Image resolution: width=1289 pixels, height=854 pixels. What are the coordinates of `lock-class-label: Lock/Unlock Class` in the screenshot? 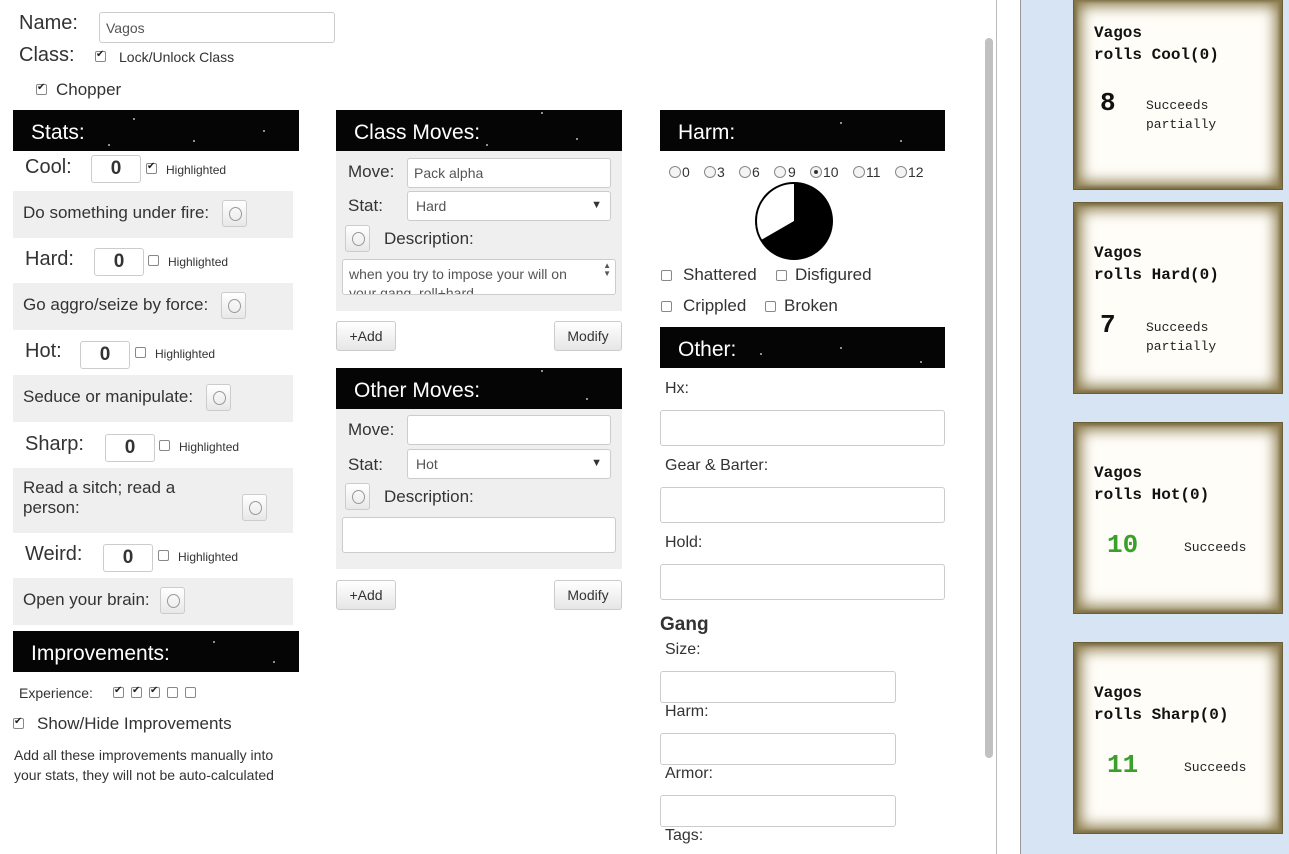 It's located at (177, 57).